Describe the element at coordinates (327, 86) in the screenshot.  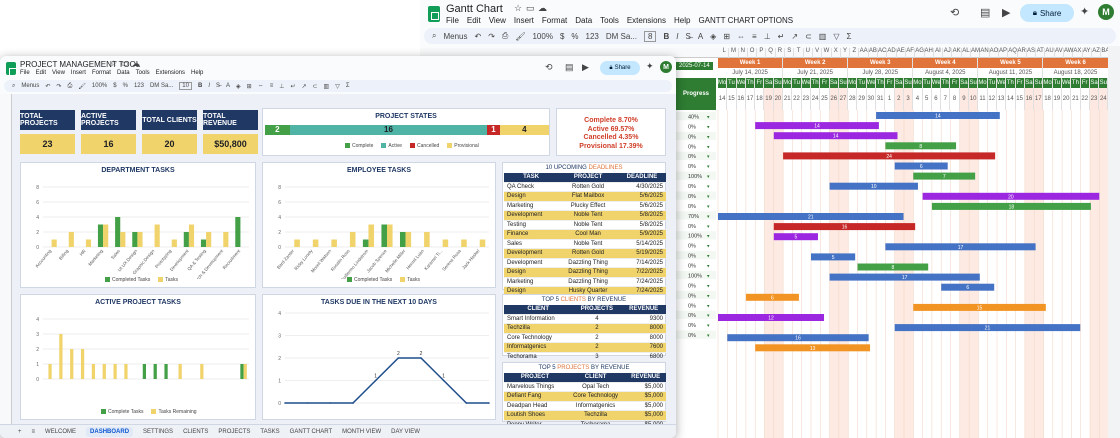
I see `chart-icon: ▥` at that location.